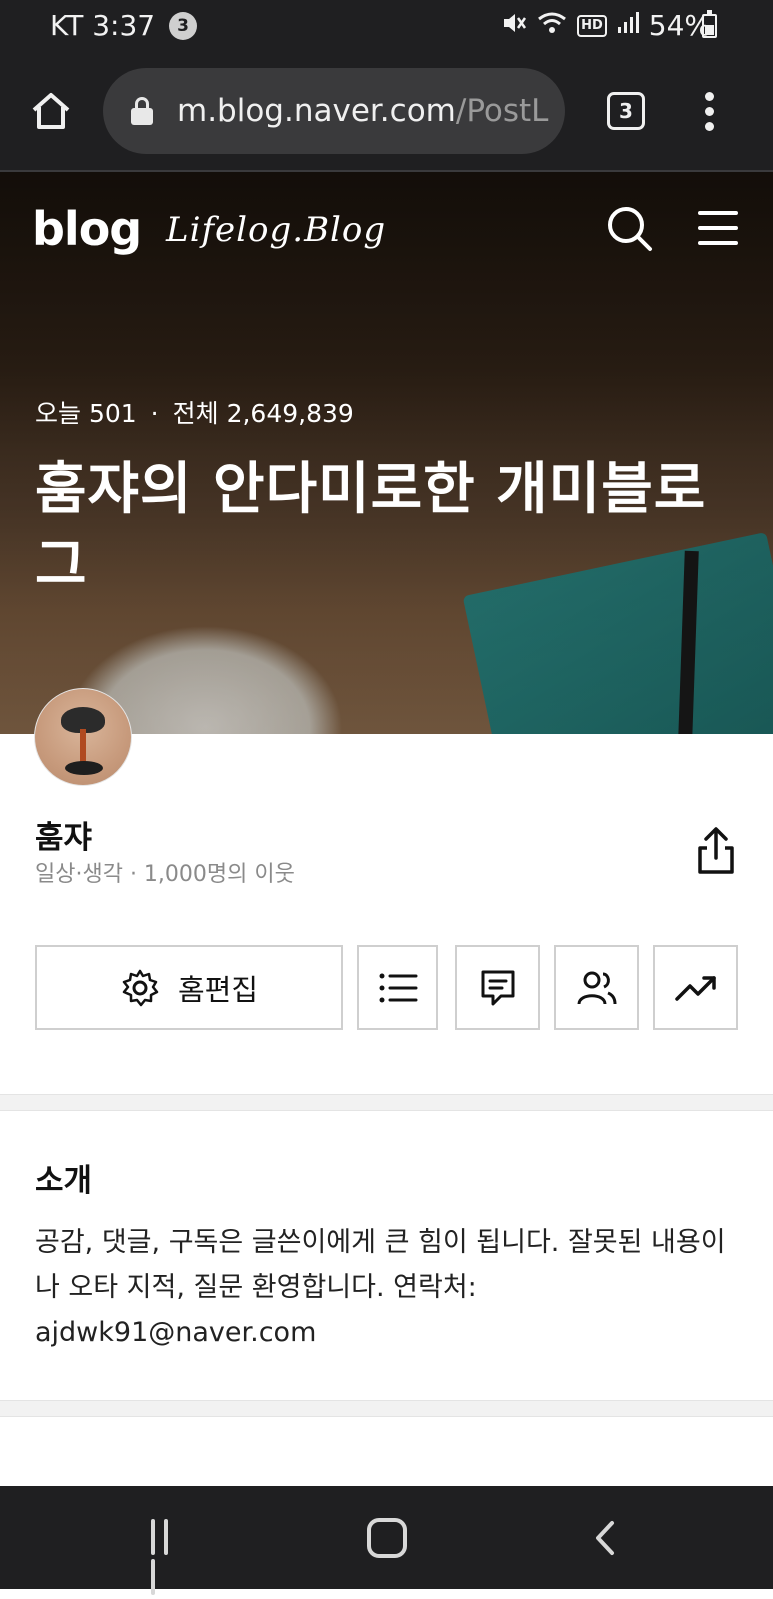 This screenshot has width=773, height=1599. I want to click on url-host: m.blog.naver.com, so click(316, 111).